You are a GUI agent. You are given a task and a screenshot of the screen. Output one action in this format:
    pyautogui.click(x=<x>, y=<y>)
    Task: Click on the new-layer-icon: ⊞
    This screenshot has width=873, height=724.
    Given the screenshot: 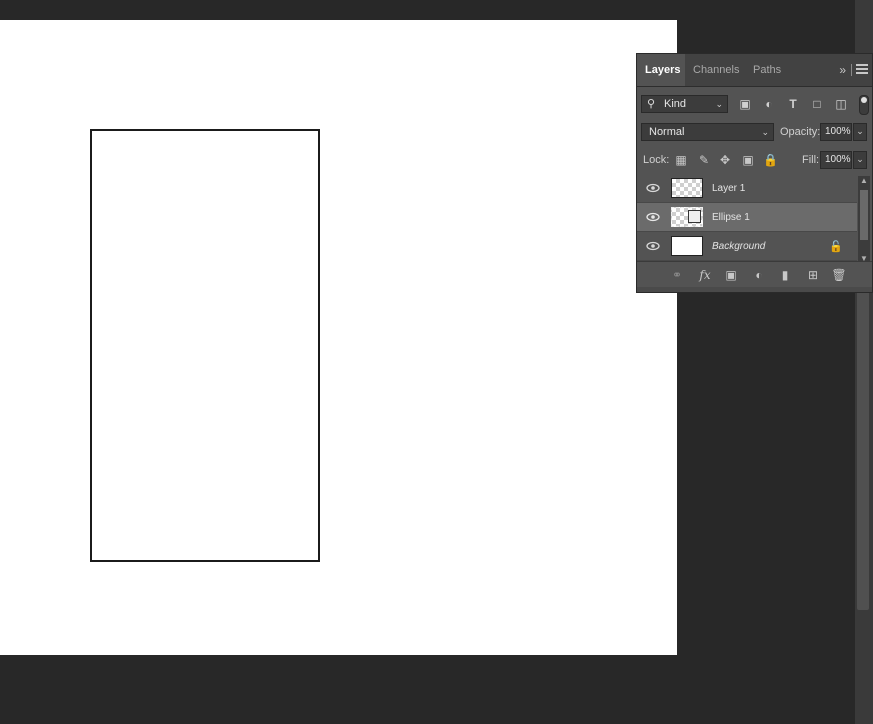 What is the action you would take?
    pyautogui.click(x=813, y=275)
    